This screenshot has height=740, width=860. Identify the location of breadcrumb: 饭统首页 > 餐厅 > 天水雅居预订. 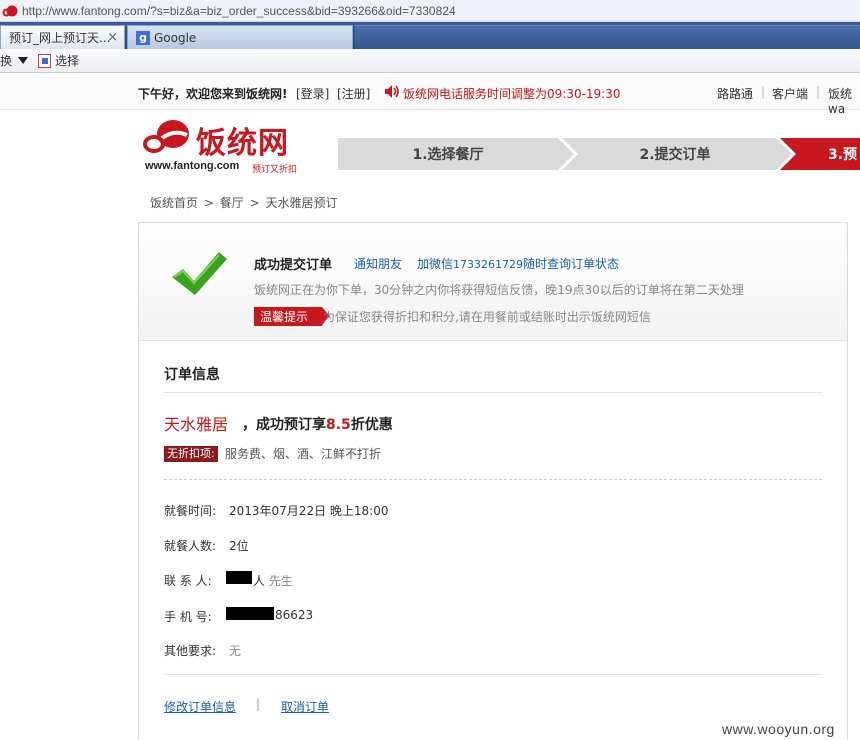
(243, 202).